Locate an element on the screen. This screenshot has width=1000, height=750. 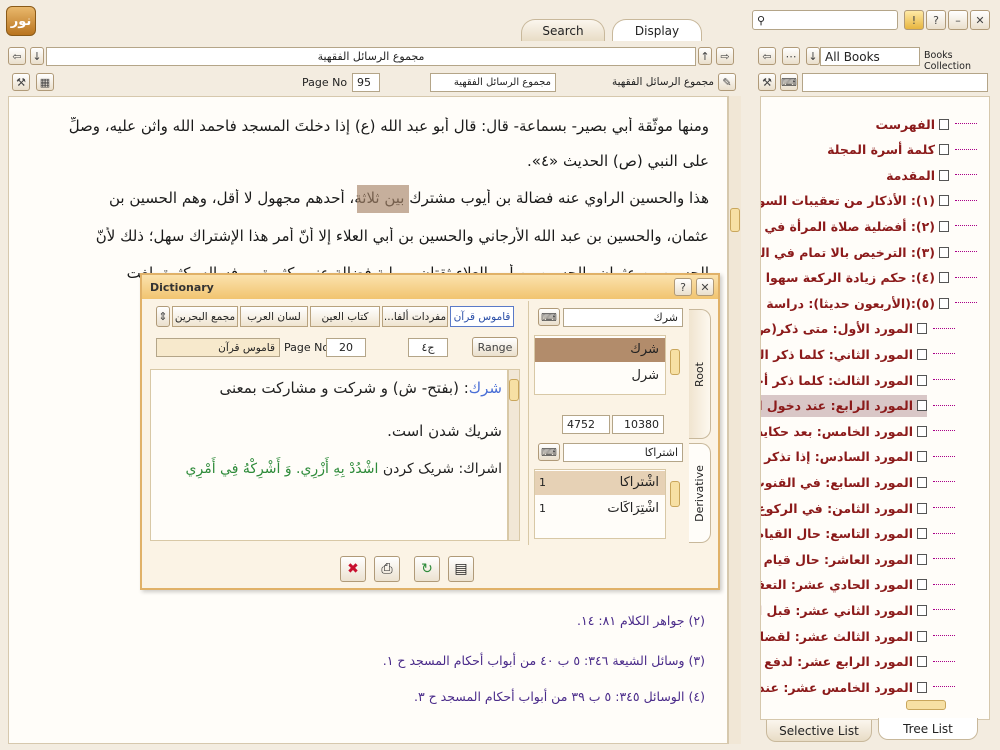
dict-nav-updown-icon: ⇕ is located at coordinates (163, 316).